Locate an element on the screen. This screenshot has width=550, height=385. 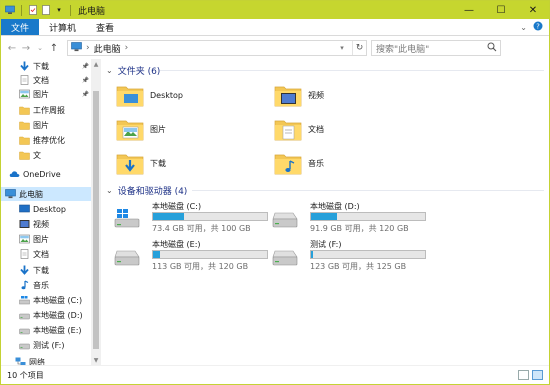
computer-icon is located at coordinates (10, 194).